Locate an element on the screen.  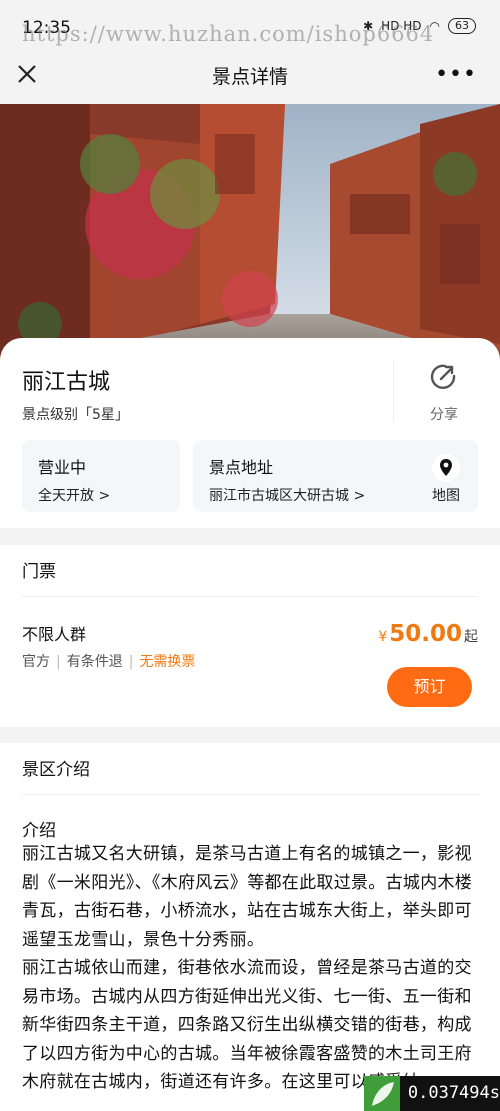
timer-overlay: 0.037494s is located at coordinates (432, 1093).